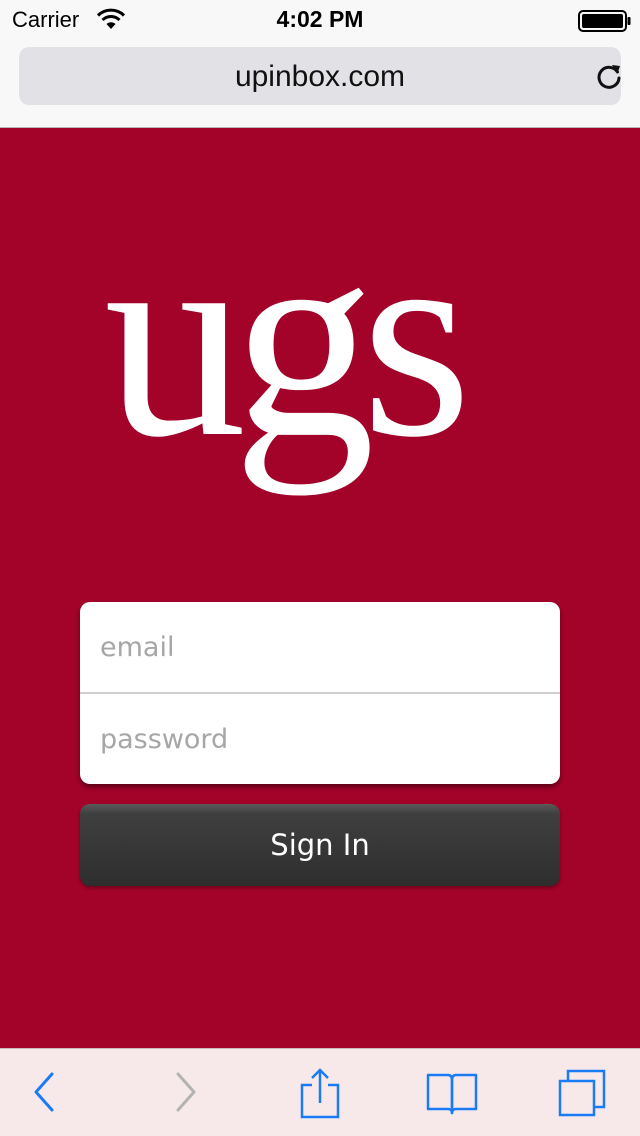  I want to click on bookmarks-icon, so click(452, 1094).